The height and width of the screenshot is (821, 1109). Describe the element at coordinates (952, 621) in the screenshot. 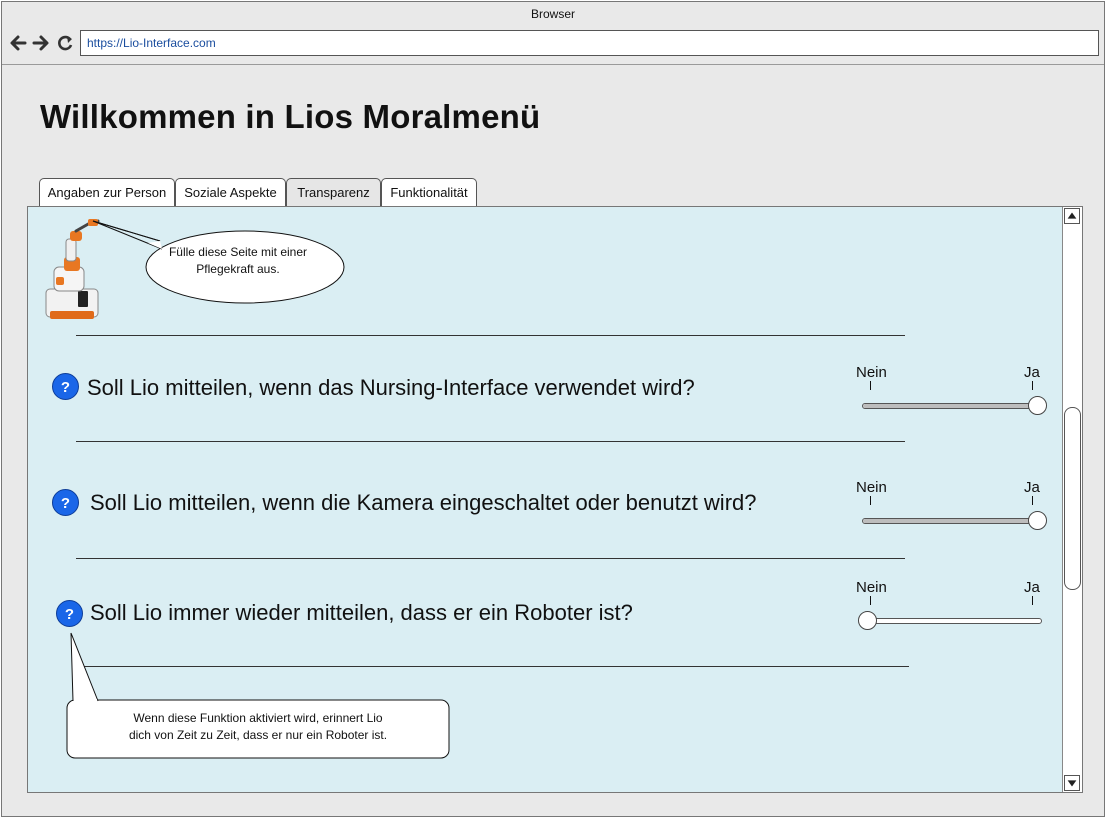

I see `slider-3-track` at that location.